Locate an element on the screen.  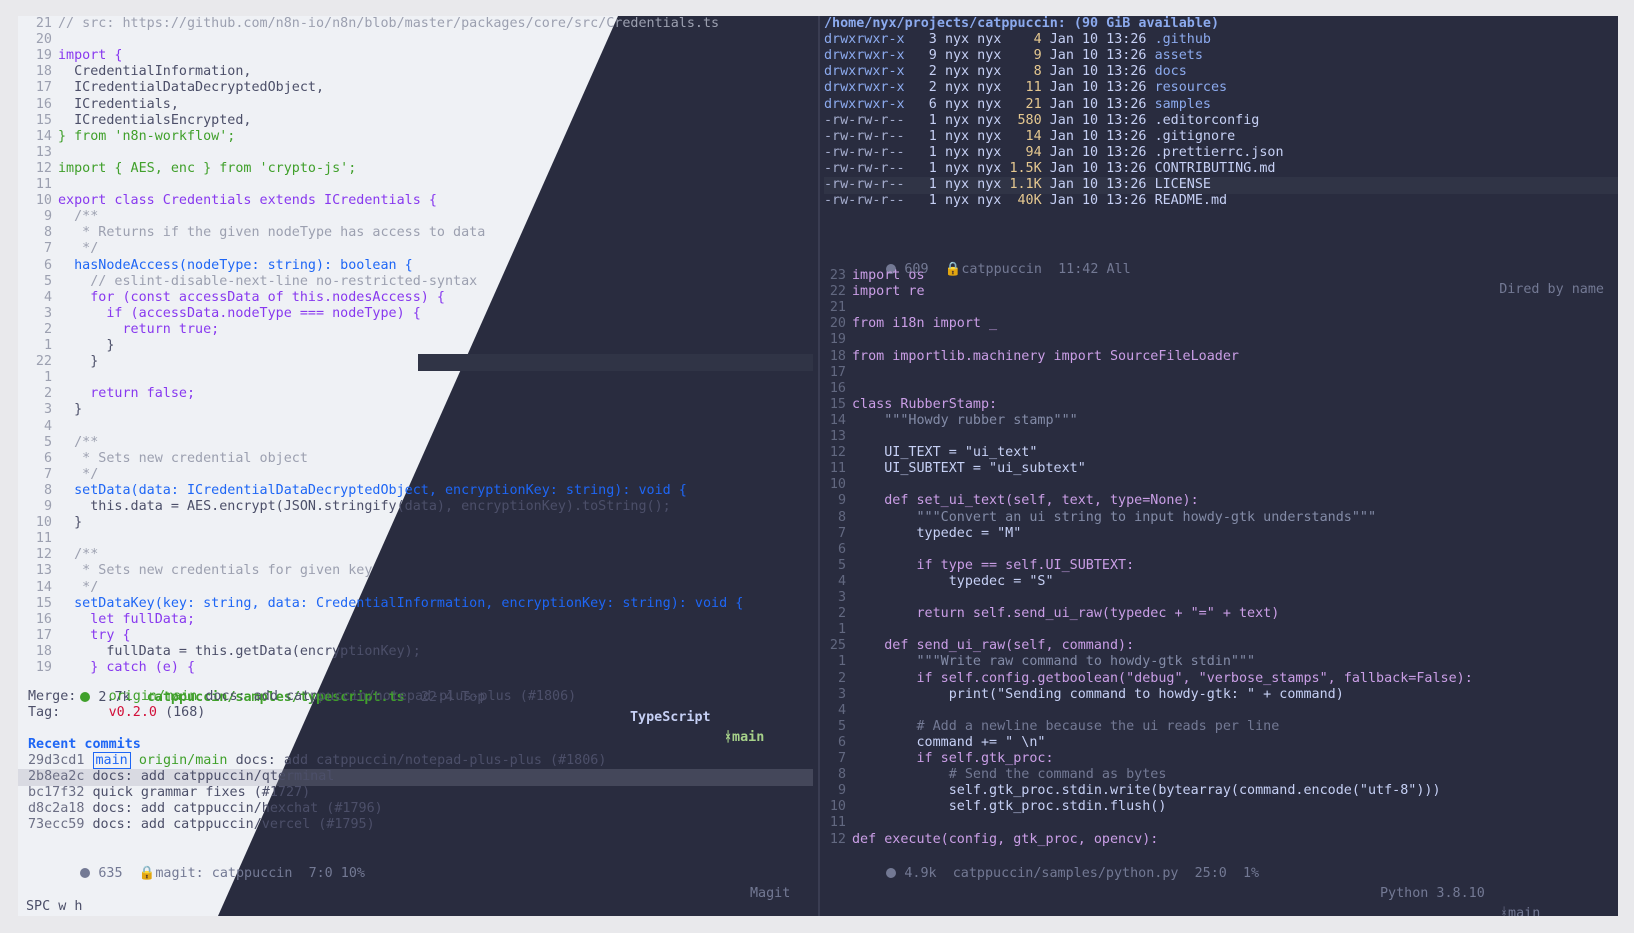
code-line: 19 is located at coordinates (1221, 340).